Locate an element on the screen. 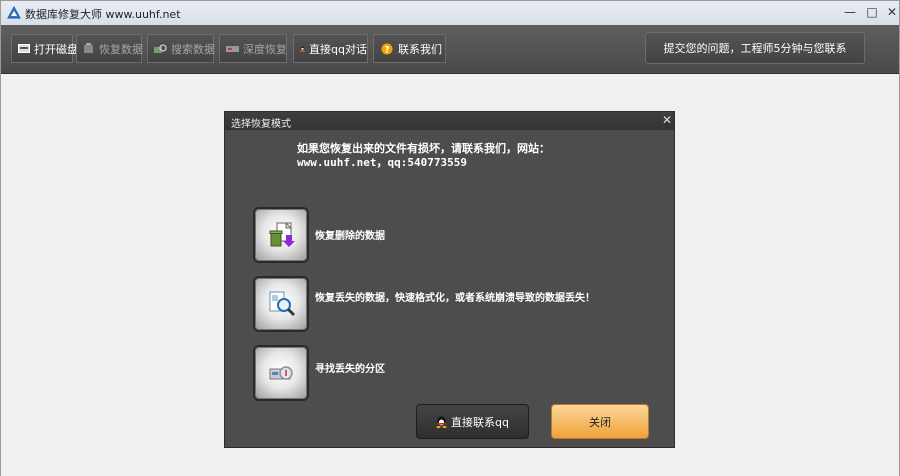 This screenshot has width=900, height=476. contact-qq-button: 直接联系qq is located at coordinates (472, 421).